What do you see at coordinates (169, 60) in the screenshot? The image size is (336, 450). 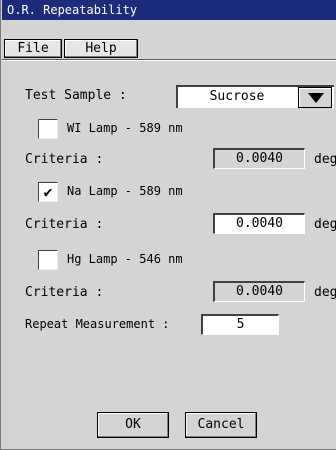 I see `menu-divider-highlight` at bounding box center [169, 60].